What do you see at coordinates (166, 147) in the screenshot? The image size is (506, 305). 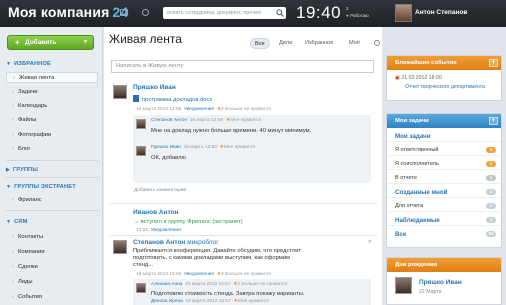 I see `comment-author: Пряшко Иван` at bounding box center [166, 147].